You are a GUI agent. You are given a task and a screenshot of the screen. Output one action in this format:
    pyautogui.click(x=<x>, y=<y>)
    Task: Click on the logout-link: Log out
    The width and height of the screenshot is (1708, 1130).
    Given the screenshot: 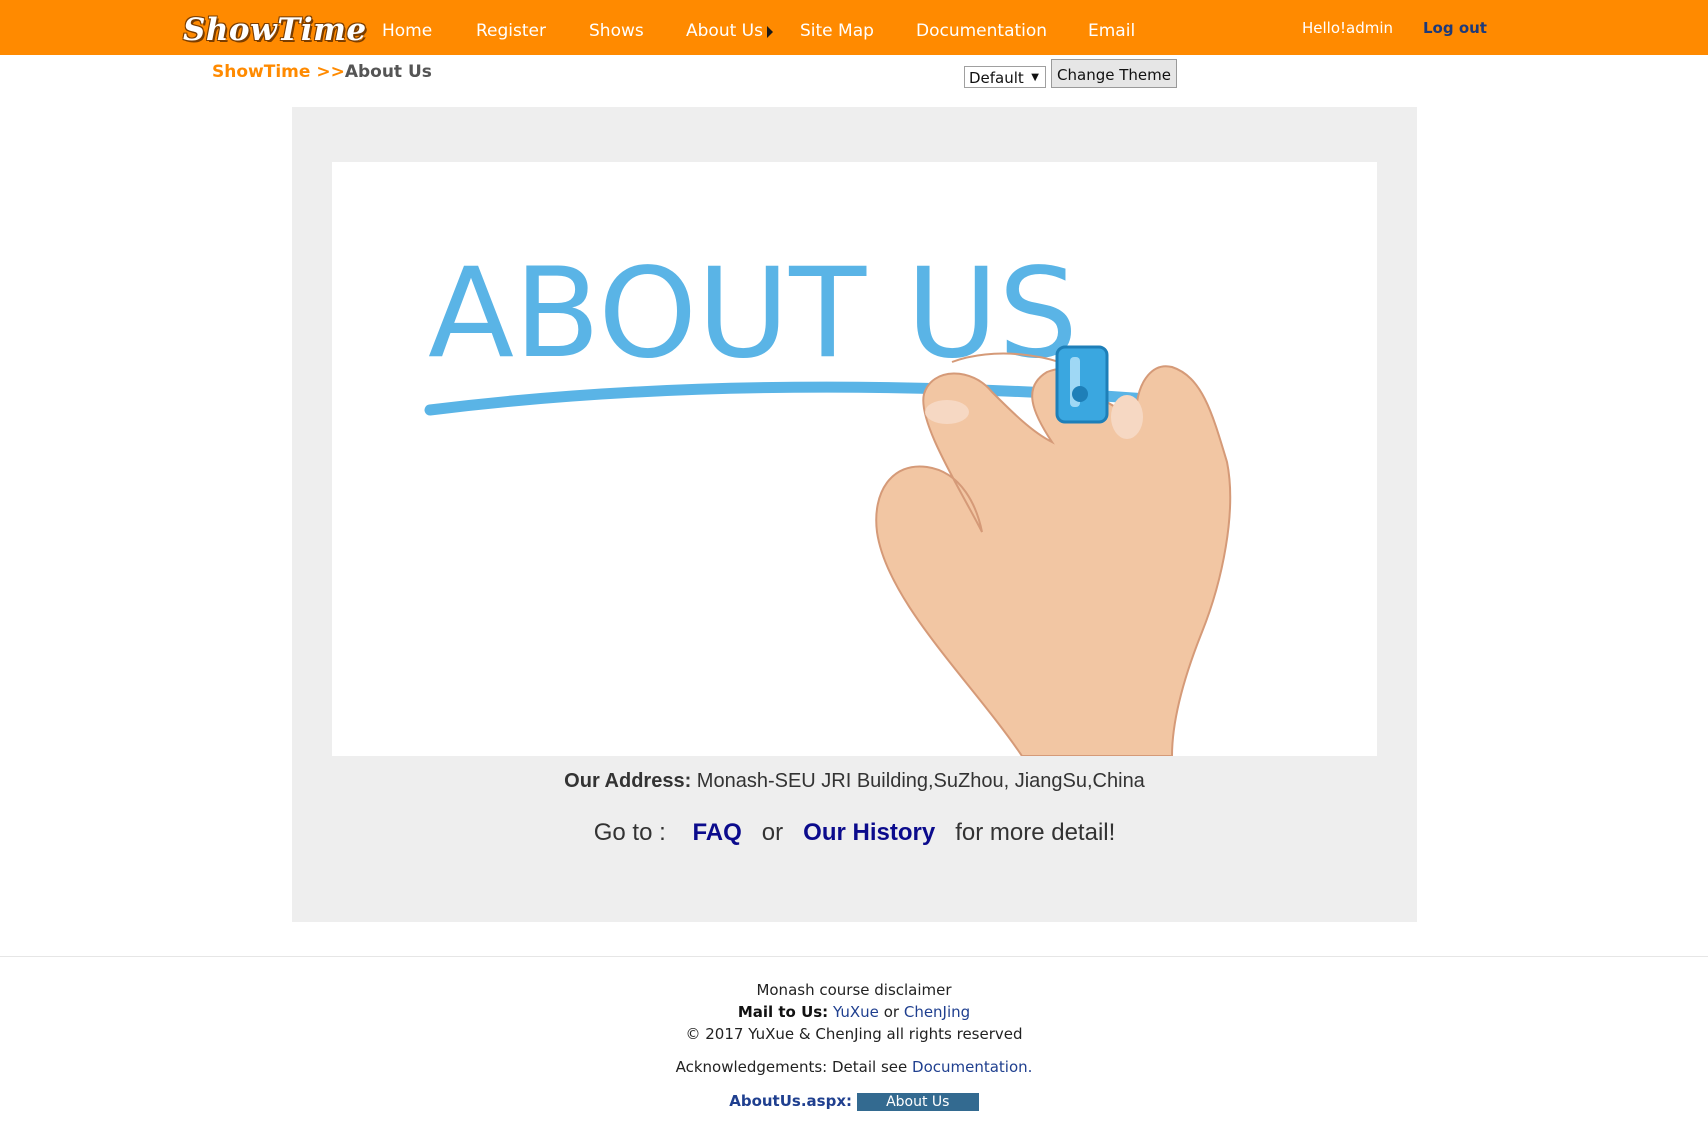 What is the action you would take?
    pyautogui.click(x=1455, y=28)
    